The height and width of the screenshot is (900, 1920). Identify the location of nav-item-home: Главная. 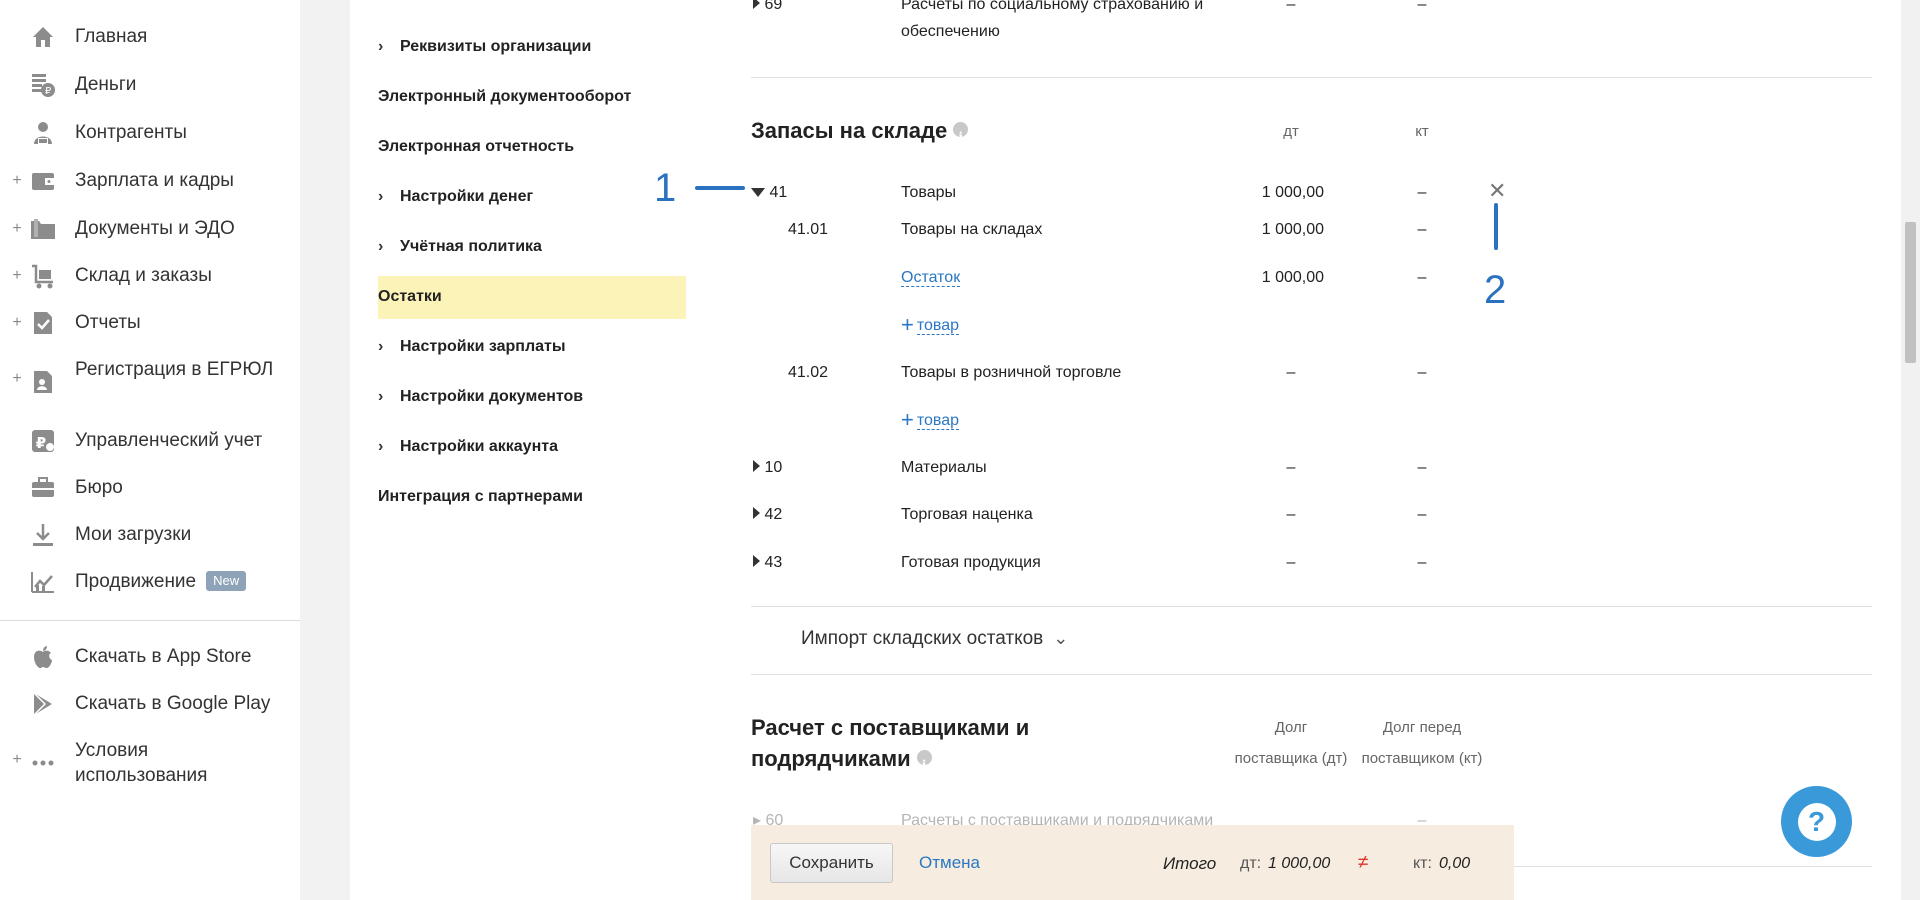
(150, 36).